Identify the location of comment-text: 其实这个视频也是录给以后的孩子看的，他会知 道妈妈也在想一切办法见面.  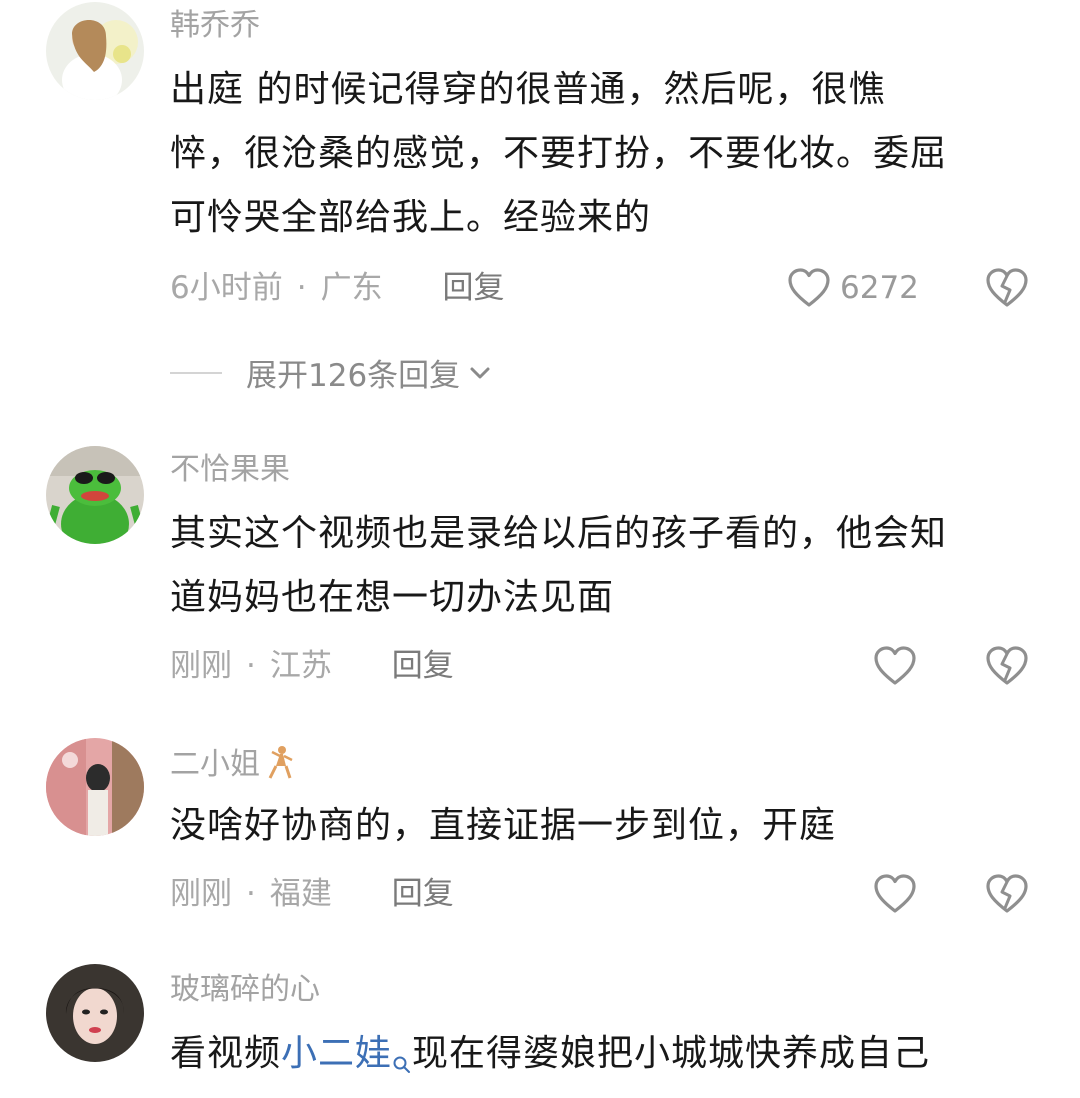
(605, 566).